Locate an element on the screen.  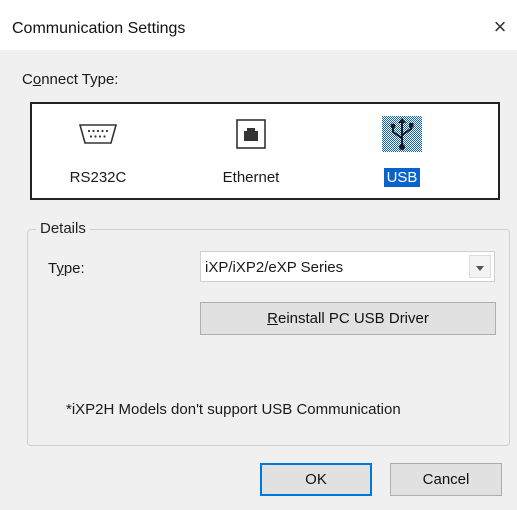
reinstall-usb-driver-button: Reinstall PC USB Driver is located at coordinates (348, 318).